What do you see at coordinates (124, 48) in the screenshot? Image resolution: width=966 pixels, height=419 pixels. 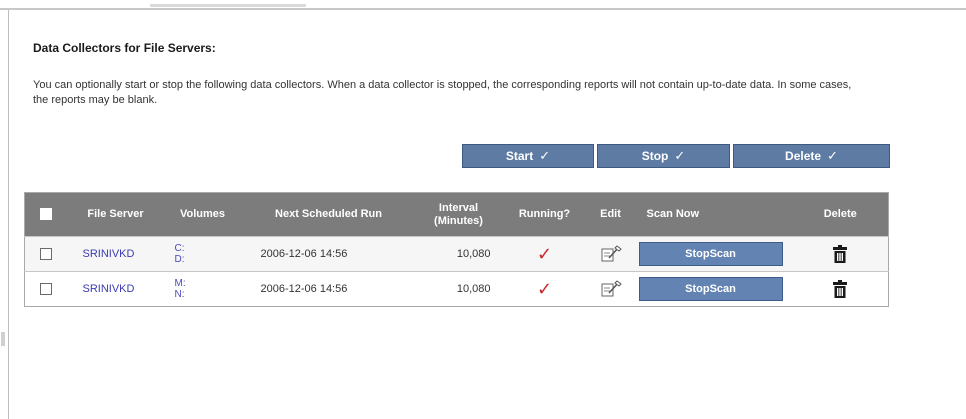 I see `section-title: Data Collectors for File Servers:` at bounding box center [124, 48].